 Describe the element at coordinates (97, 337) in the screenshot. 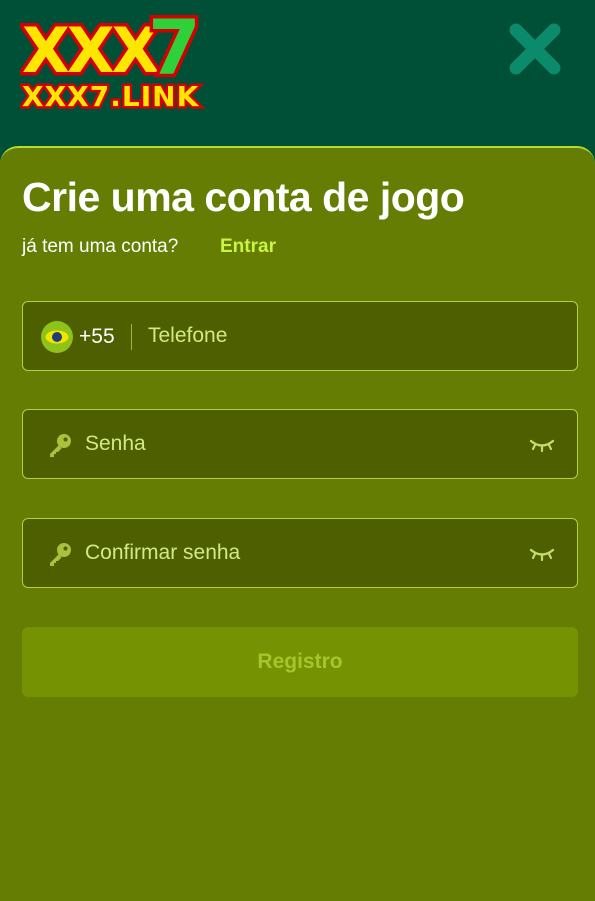

I see `country-code: +55` at that location.